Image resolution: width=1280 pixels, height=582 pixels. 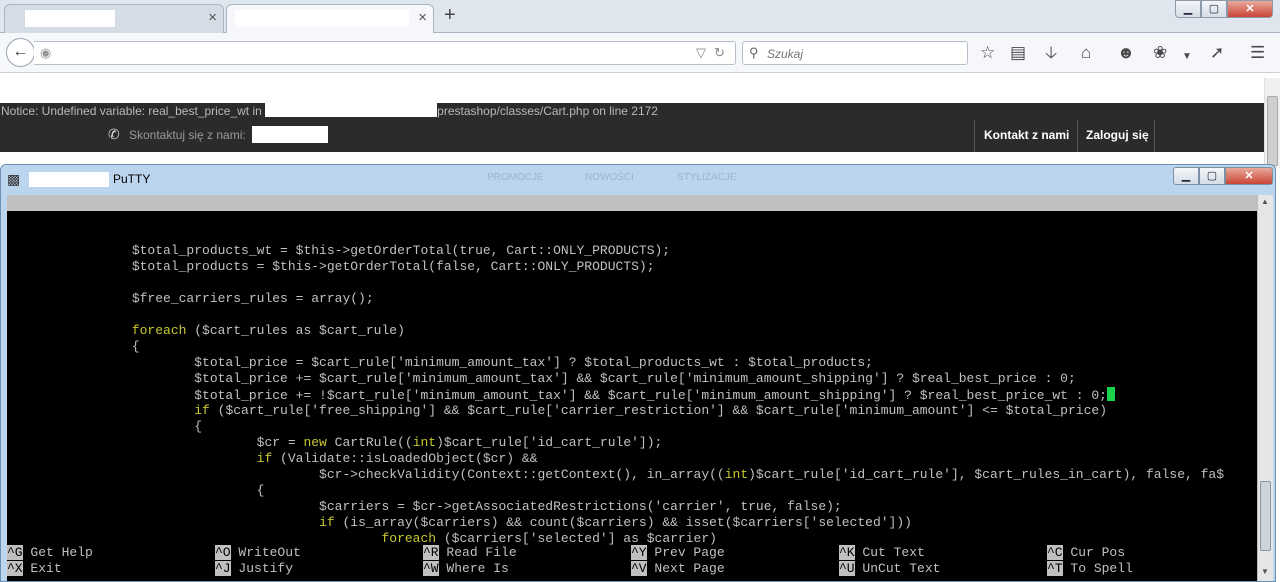 I want to click on contact-label: Skontaktuj się z nami:, so click(x=187, y=135).